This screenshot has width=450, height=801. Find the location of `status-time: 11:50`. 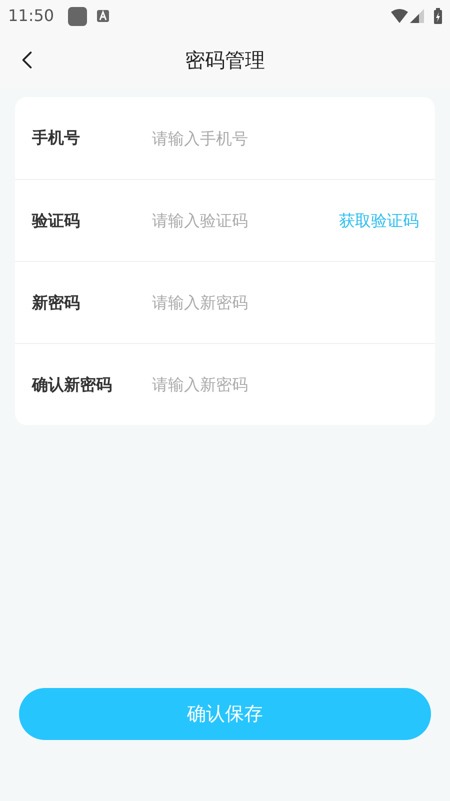

status-time: 11:50 is located at coordinates (31, 16).